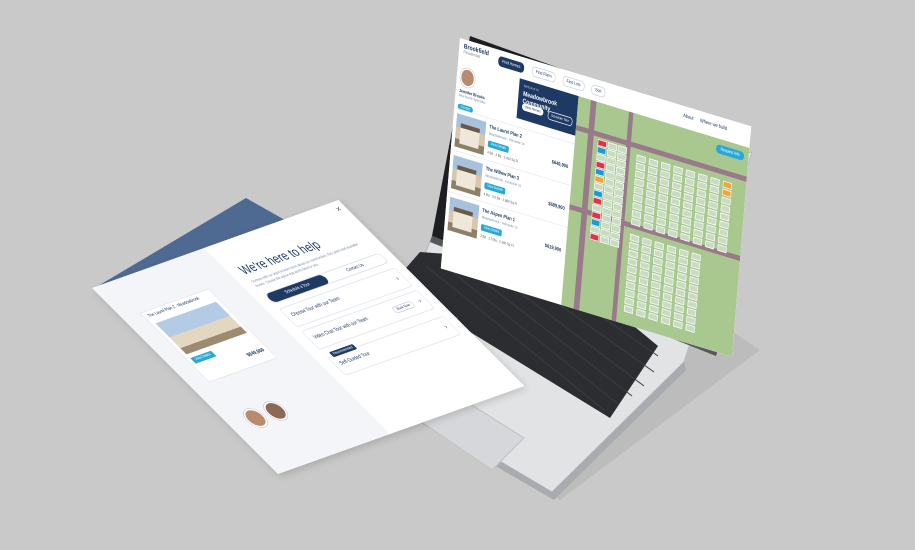 This screenshot has height=550, width=915. Describe the element at coordinates (203, 357) in the screenshot. I see `featured-home-button: View Details` at that location.